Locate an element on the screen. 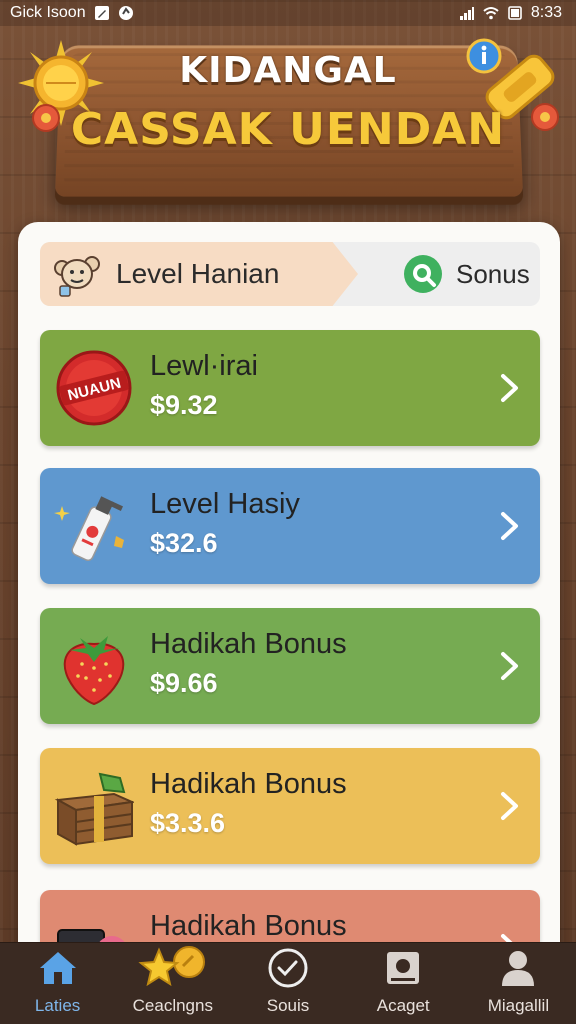 This screenshot has width=576, height=1024. card-price: $9.32 is located at coordinates (184, 405).